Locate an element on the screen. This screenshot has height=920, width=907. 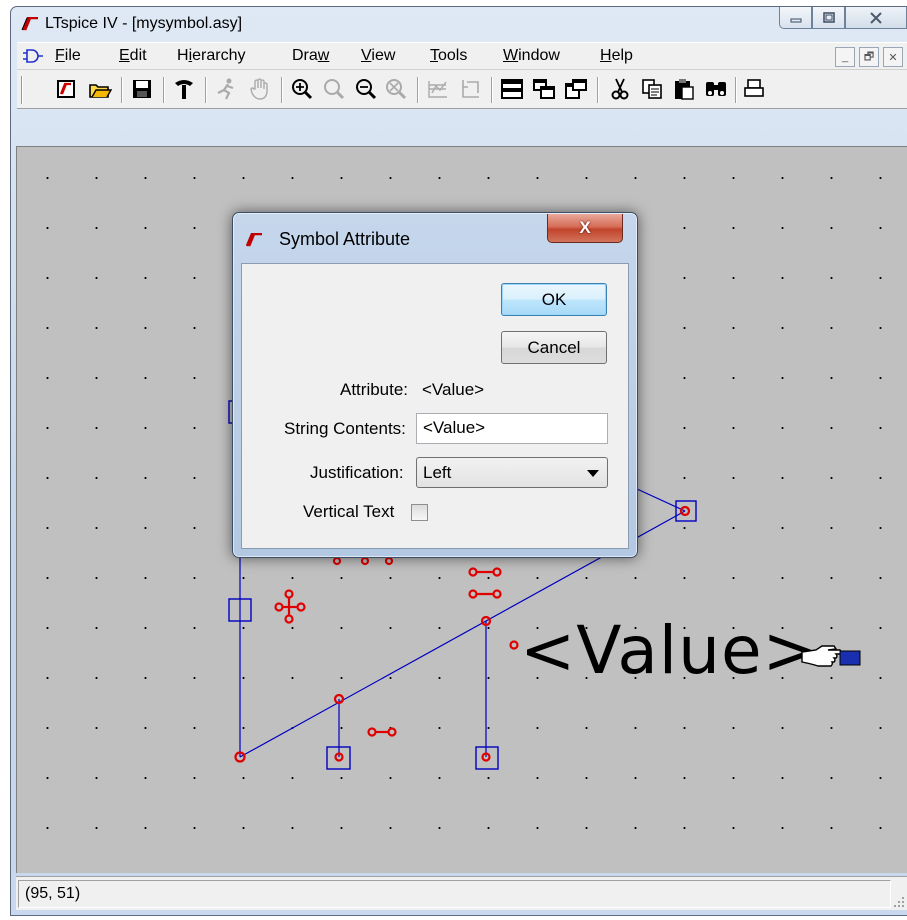
tile-horizontal-icon is located at coordinates (512, 89).